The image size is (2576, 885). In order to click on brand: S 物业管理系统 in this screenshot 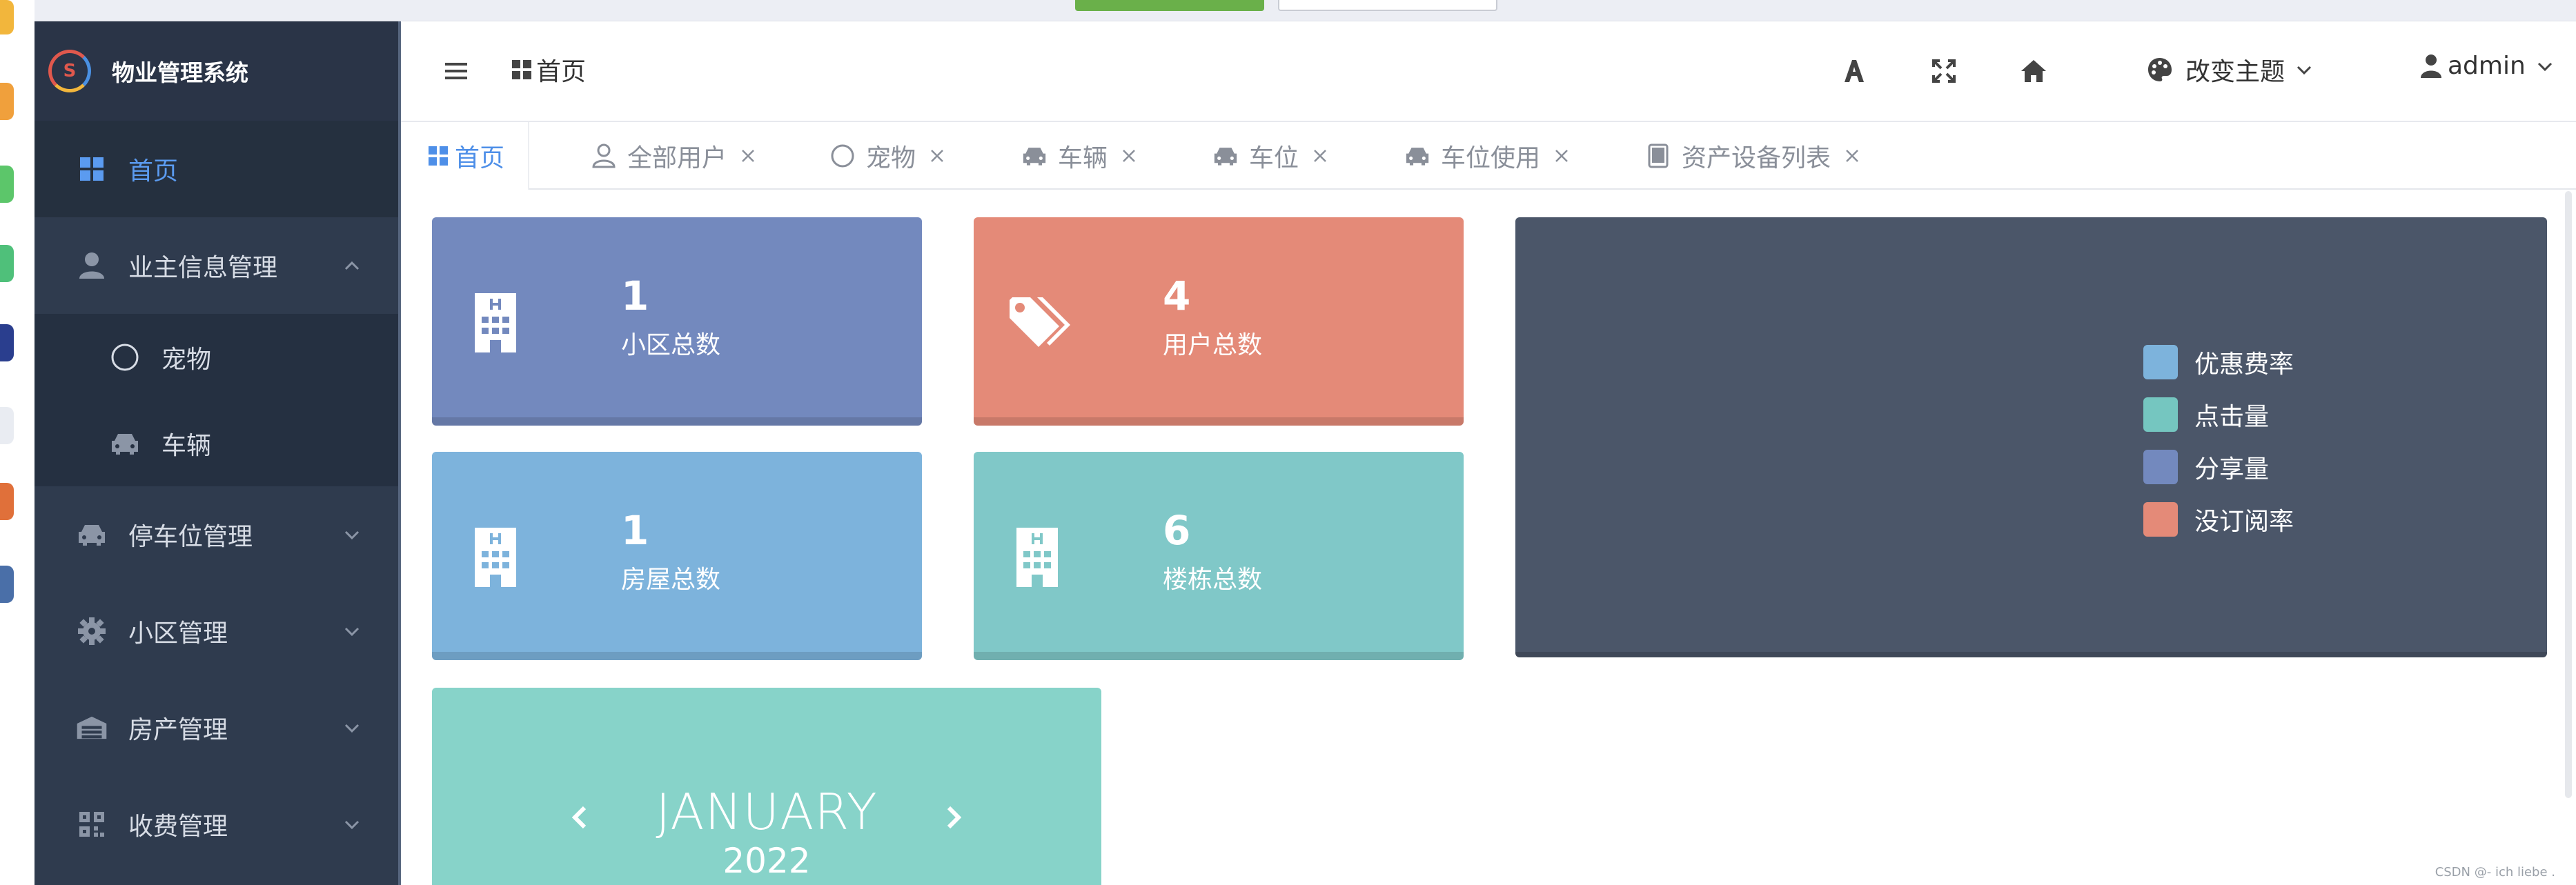, I will do `click(216, 71)`.